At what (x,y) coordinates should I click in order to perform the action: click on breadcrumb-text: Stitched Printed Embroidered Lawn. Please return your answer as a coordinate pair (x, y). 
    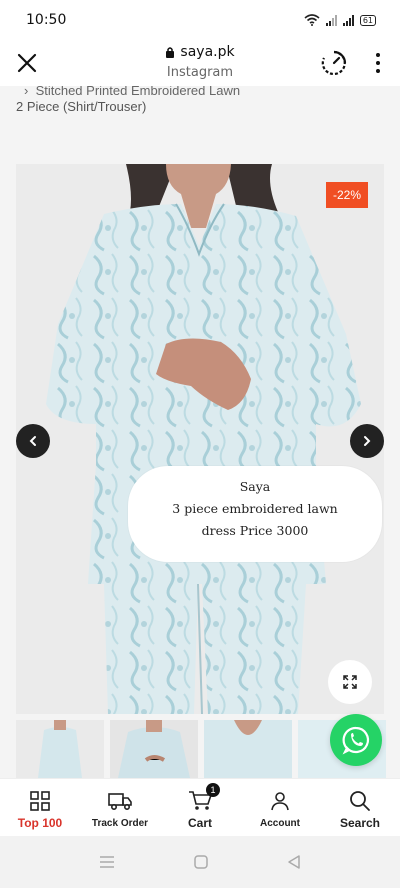
    Looking at the image, I should click on (138, 92).